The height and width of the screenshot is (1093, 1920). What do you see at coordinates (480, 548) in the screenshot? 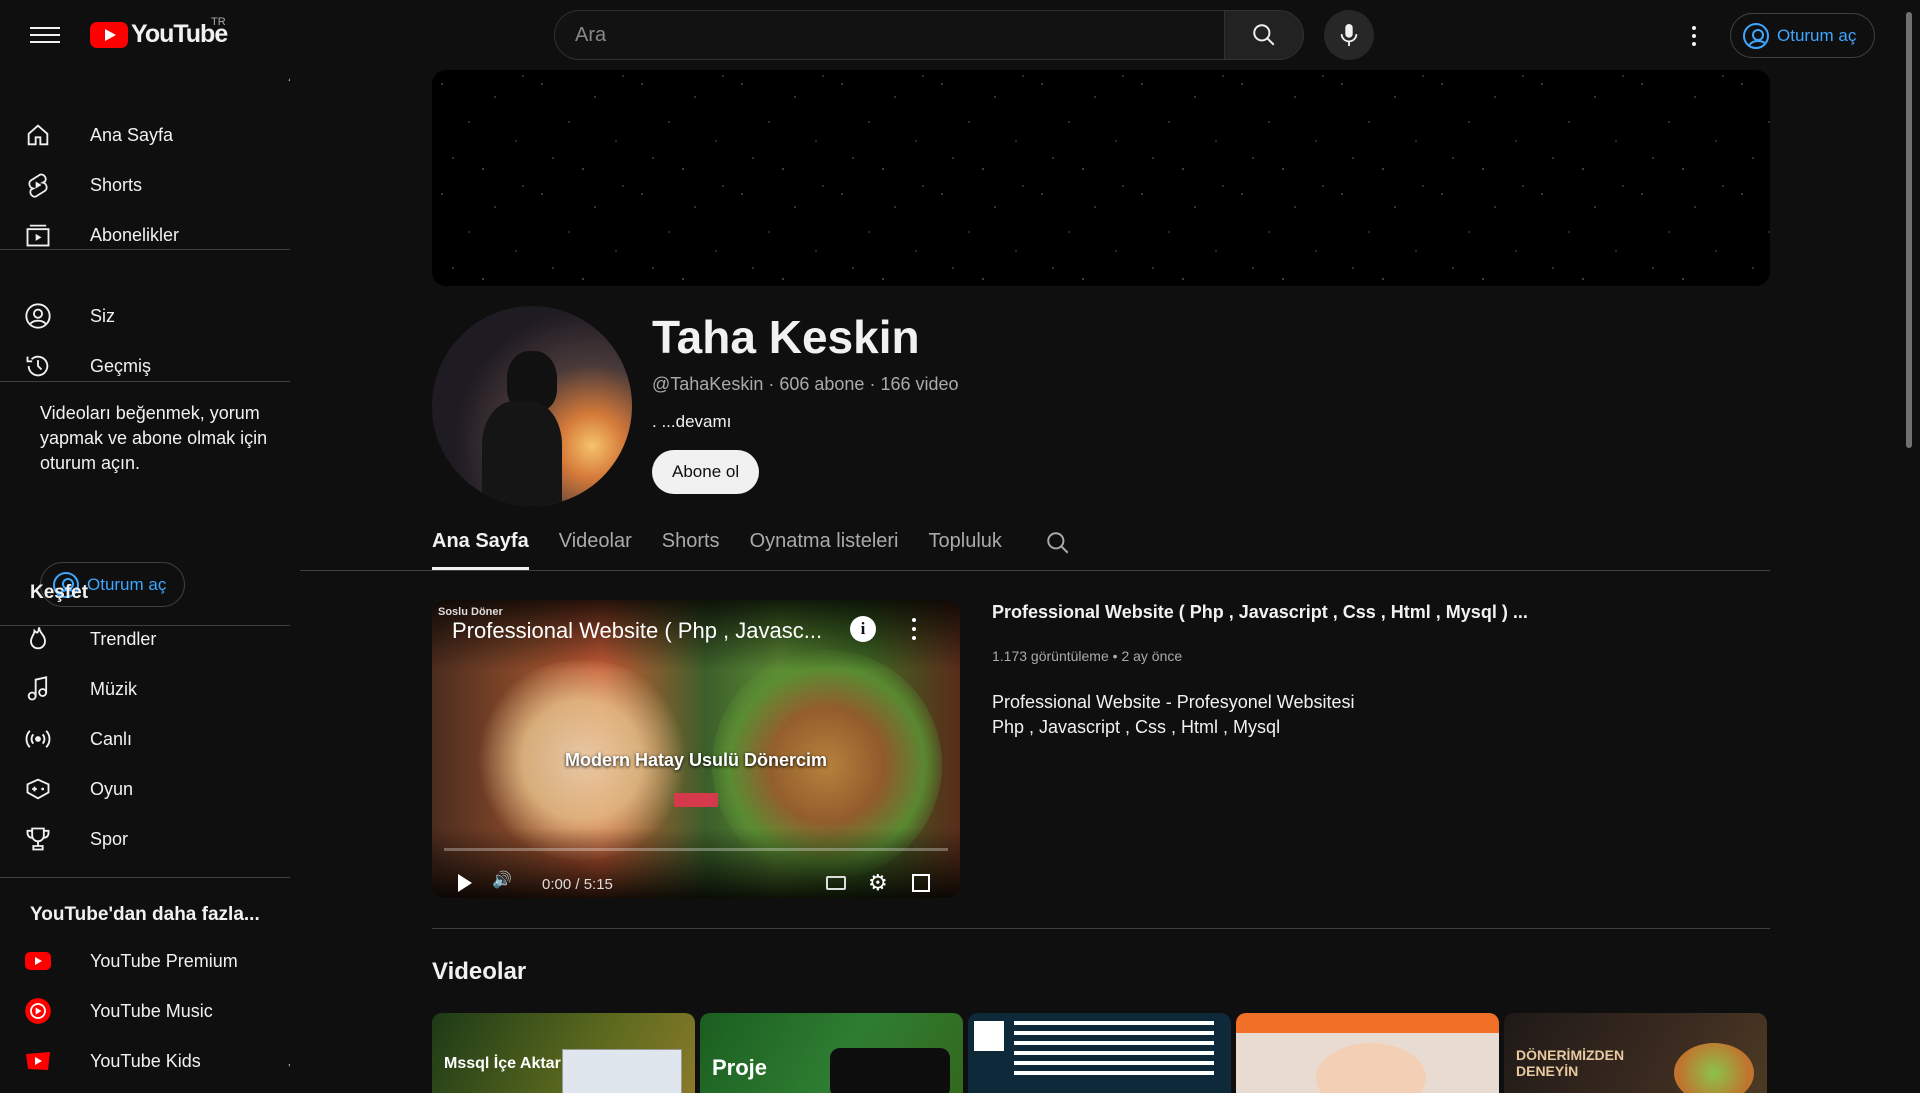
I see `tab-home: Ana Sayfa` at bounding box center [480, 548].